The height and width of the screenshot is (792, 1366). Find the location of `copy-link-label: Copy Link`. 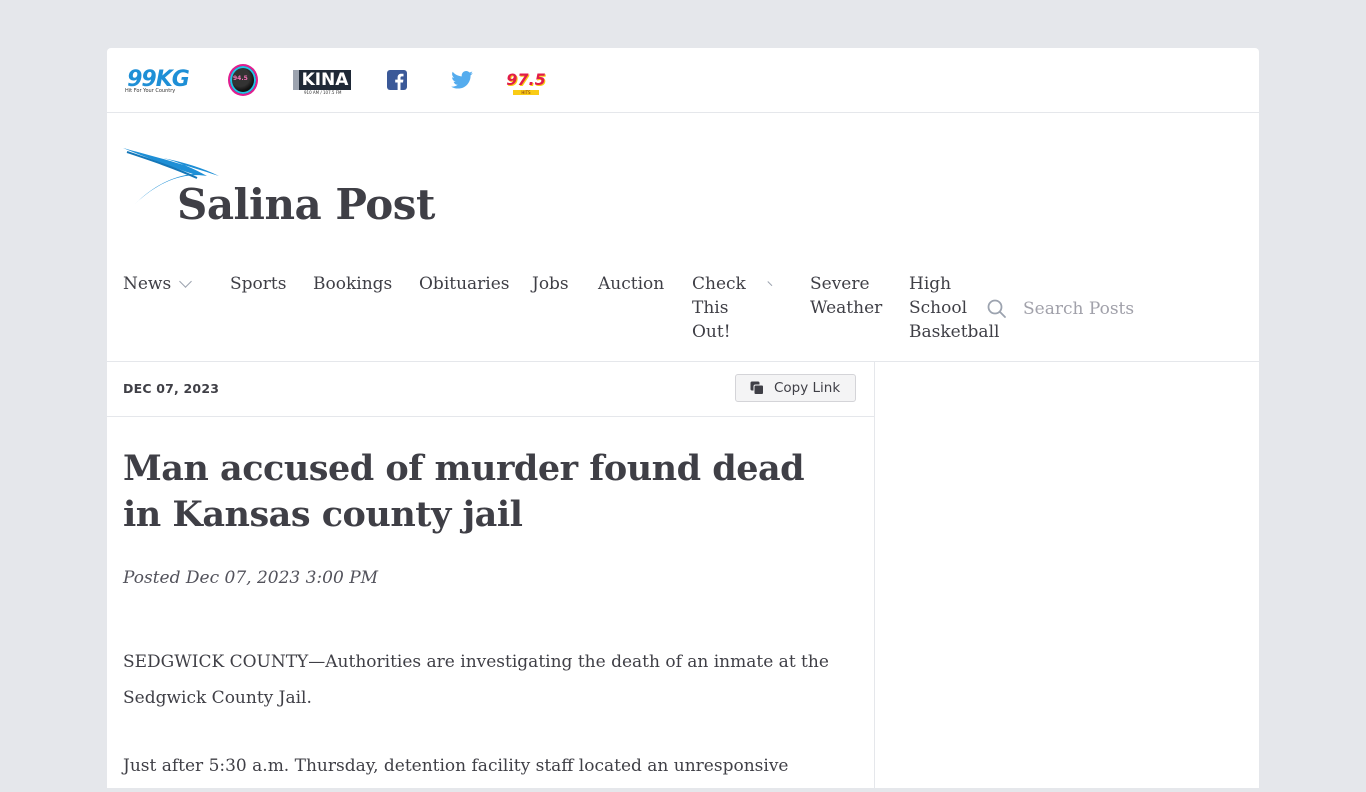

copy-link-label: Copy Link is located at coordinates (807, 388).